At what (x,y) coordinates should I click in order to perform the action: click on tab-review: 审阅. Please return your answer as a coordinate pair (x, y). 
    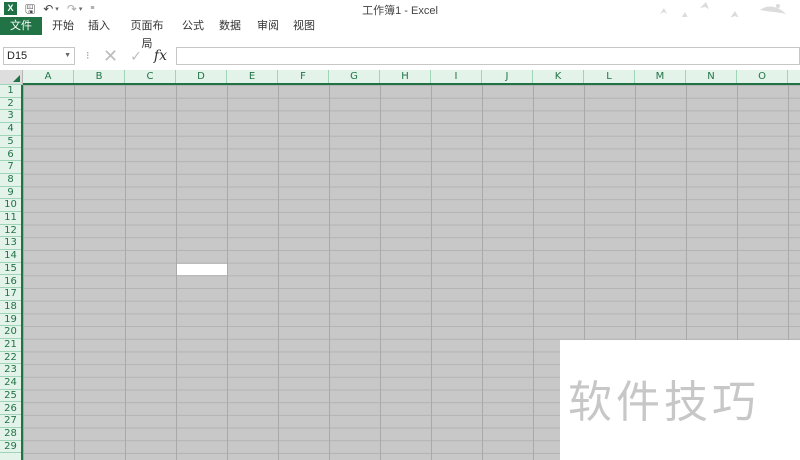
    Looking at the image, I should click on (268, 26).